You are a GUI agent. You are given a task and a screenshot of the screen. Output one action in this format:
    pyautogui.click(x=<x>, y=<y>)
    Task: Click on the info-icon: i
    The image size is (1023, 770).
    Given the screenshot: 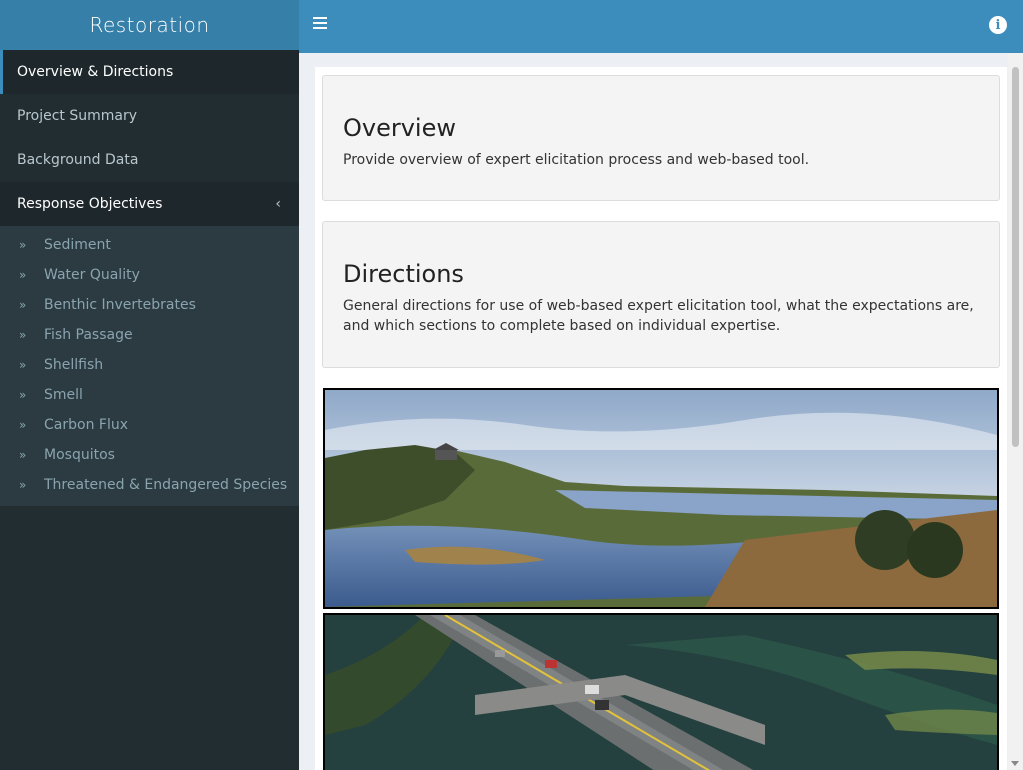 What is the action you would take?
    pyautogui.click(x=998, y=25)
    